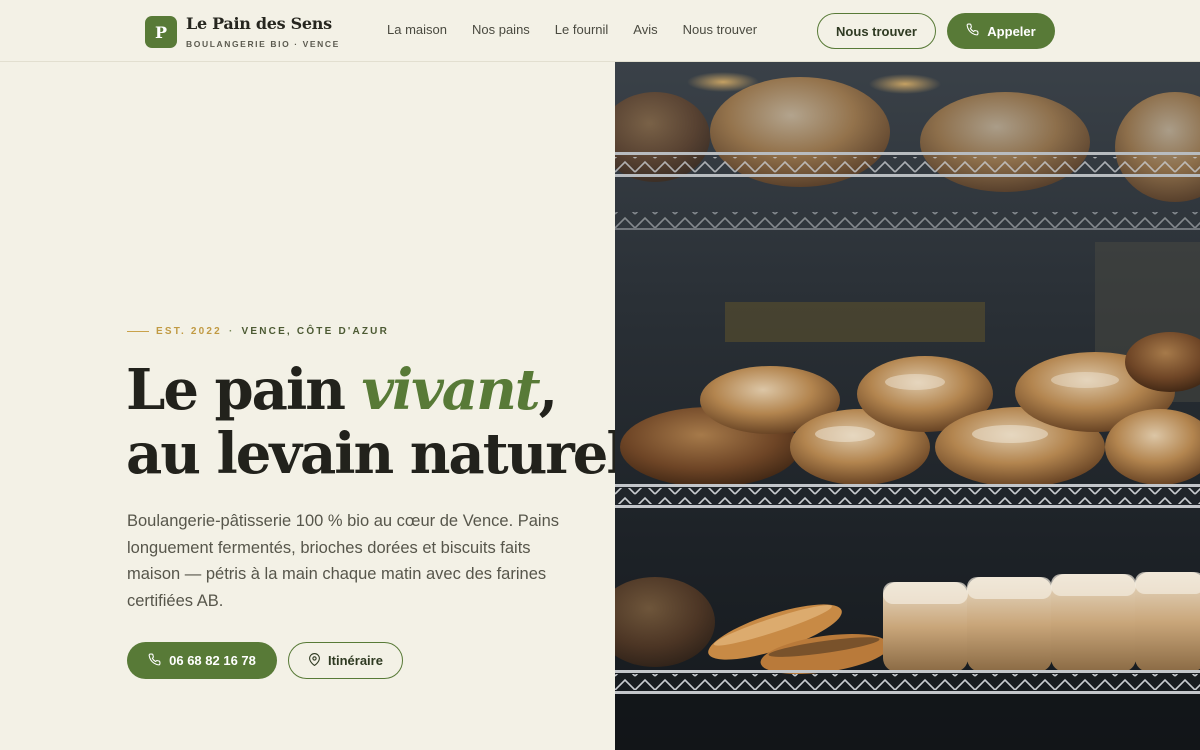 The width and height of the screenshot is (1200, 750). What do you see at coordinates (450, 390) in the screenshot?
I see `headline-accent: vivant` at bounding box center [450, 390].